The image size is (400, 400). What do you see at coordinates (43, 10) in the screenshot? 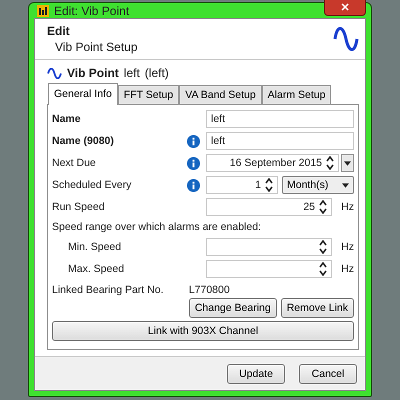
I see `app-icon` at bounding box center [43, 10].